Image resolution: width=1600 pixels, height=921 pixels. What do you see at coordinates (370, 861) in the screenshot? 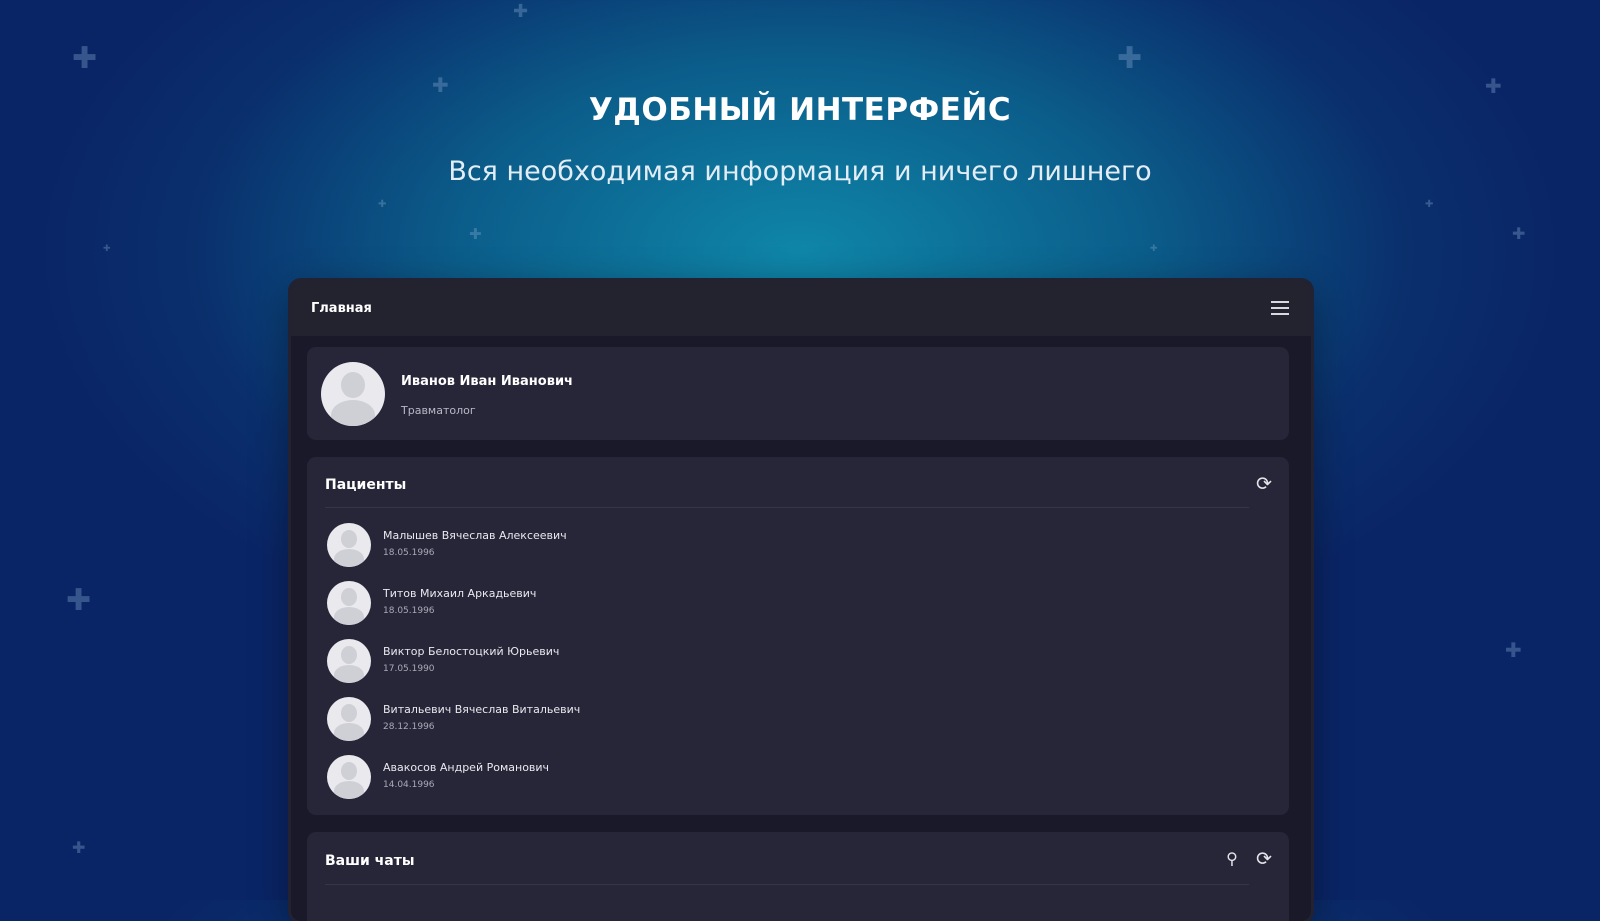
I see `chats-title: Ваши чаты` at bounding box center [370, 861].